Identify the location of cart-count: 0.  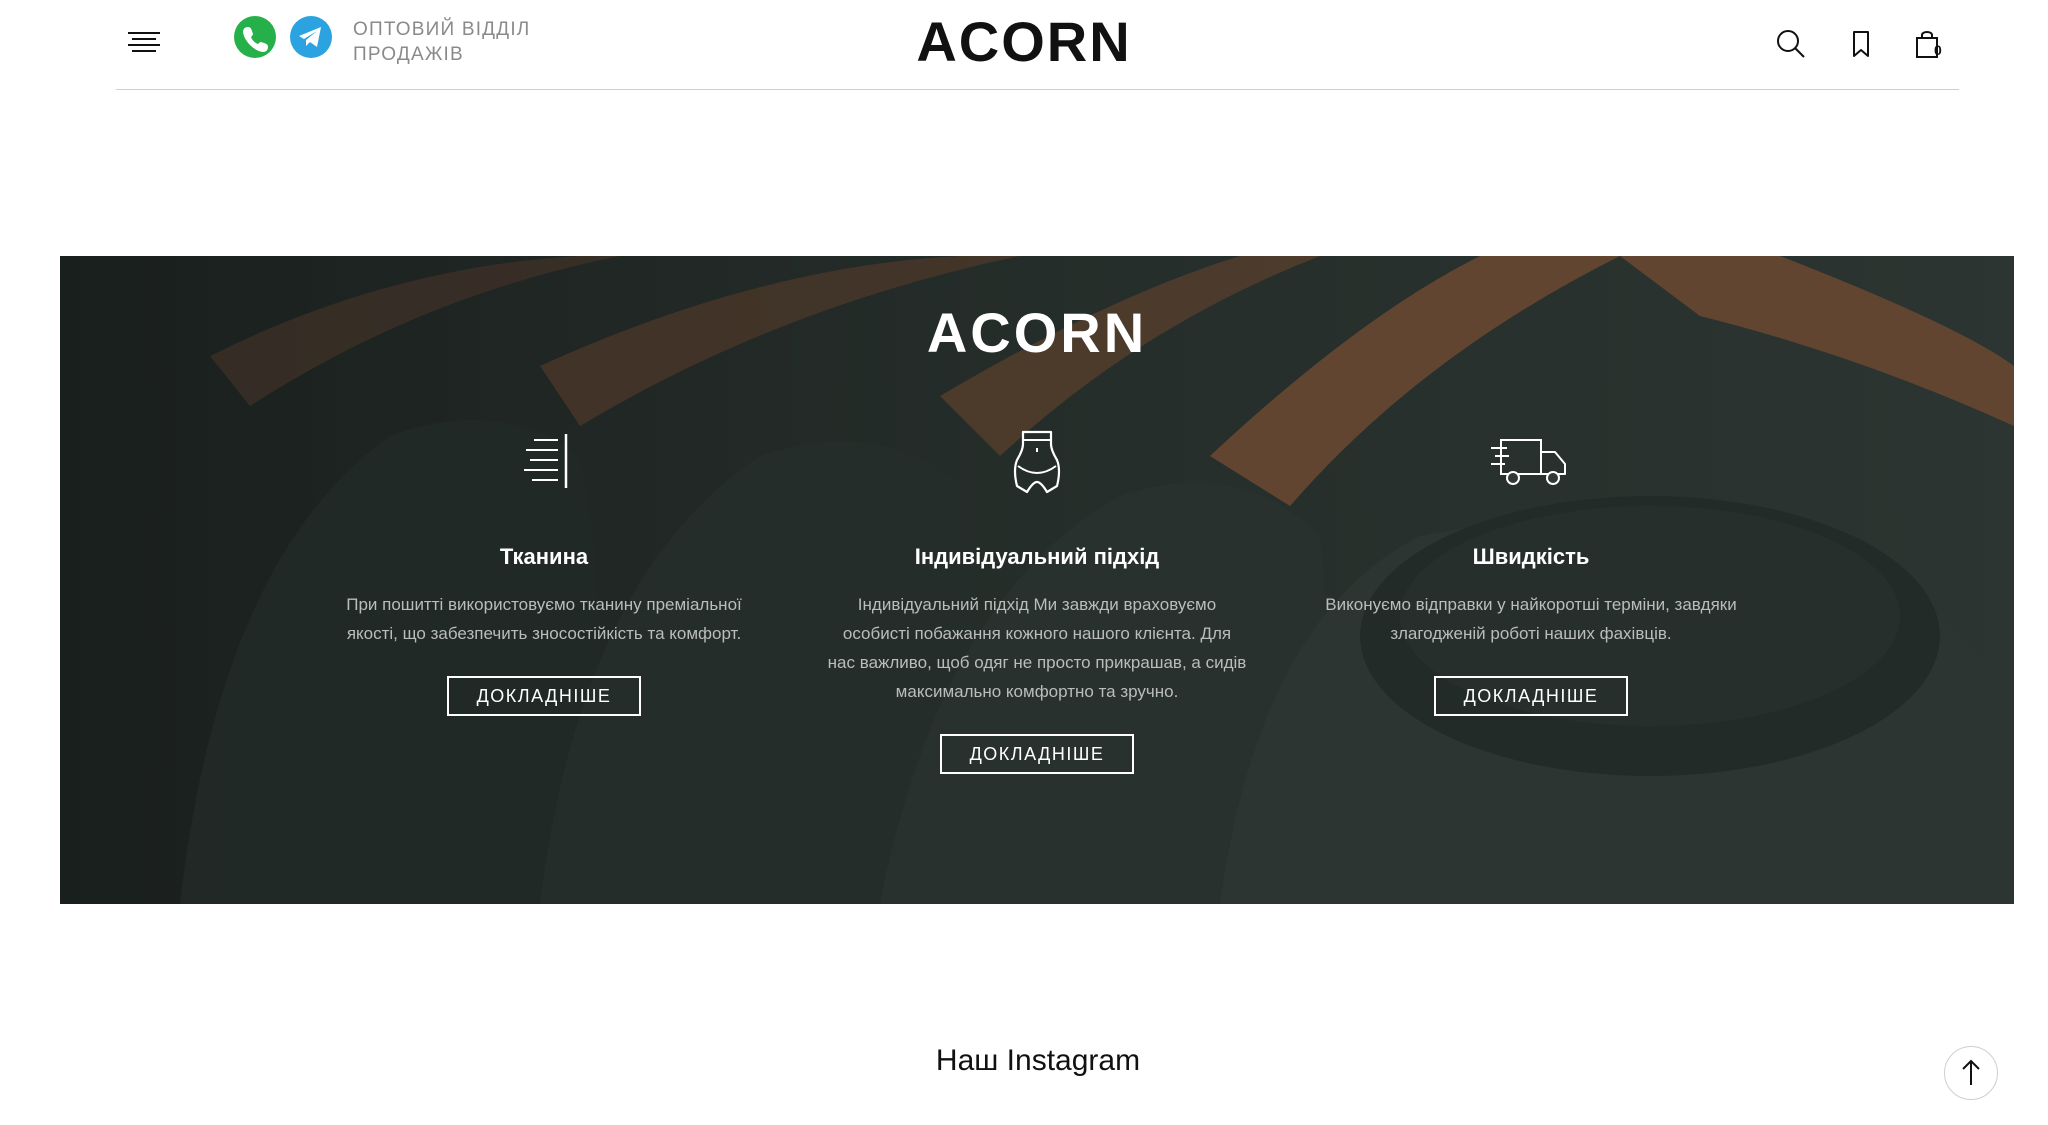
(1938, 50).